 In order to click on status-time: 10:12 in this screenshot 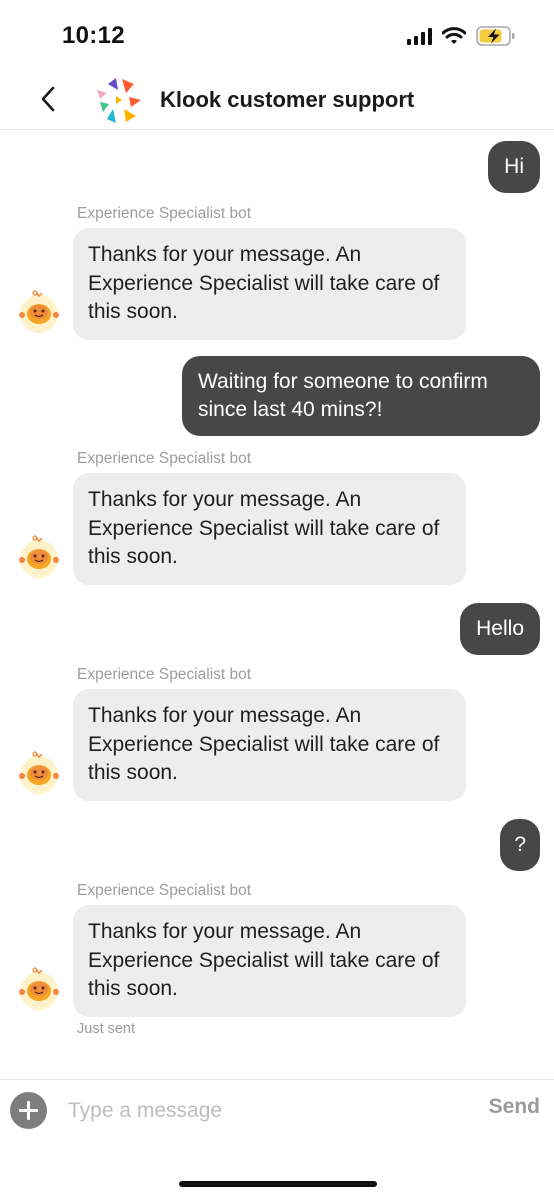, I will do `click(93, 35)`.